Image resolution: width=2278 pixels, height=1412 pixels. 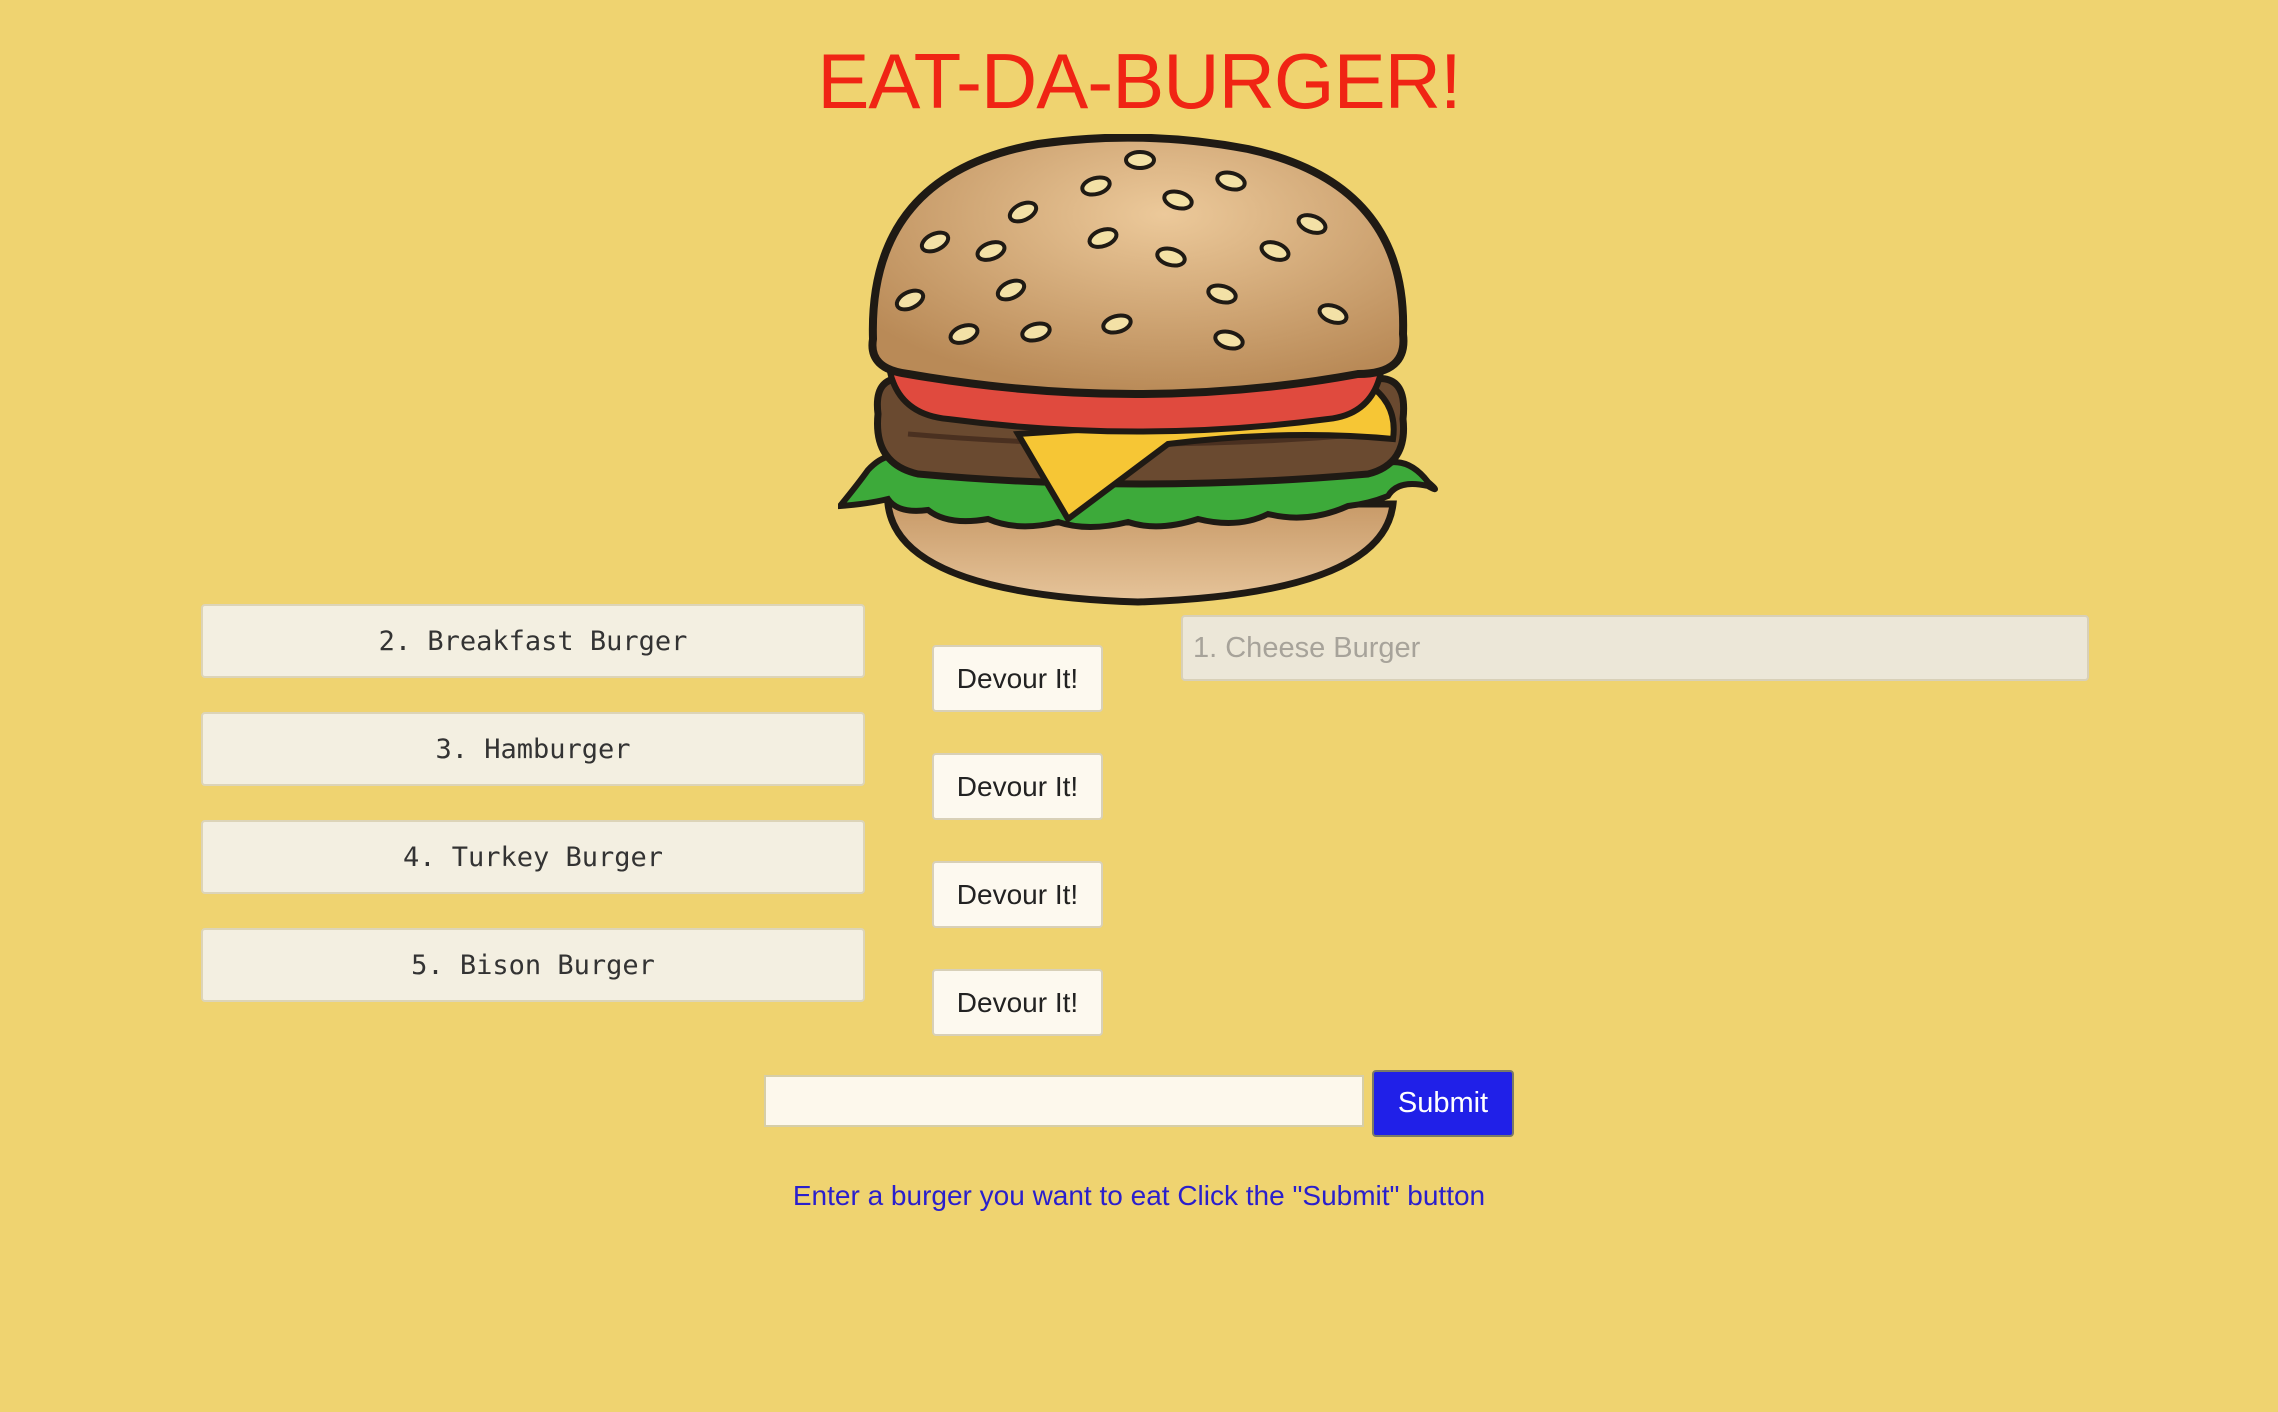 What do you see at coordinates (533, 641) in the screenshot?
I see `burger-item: 2. Breakfast Burger` at bounding box center [533, 641].